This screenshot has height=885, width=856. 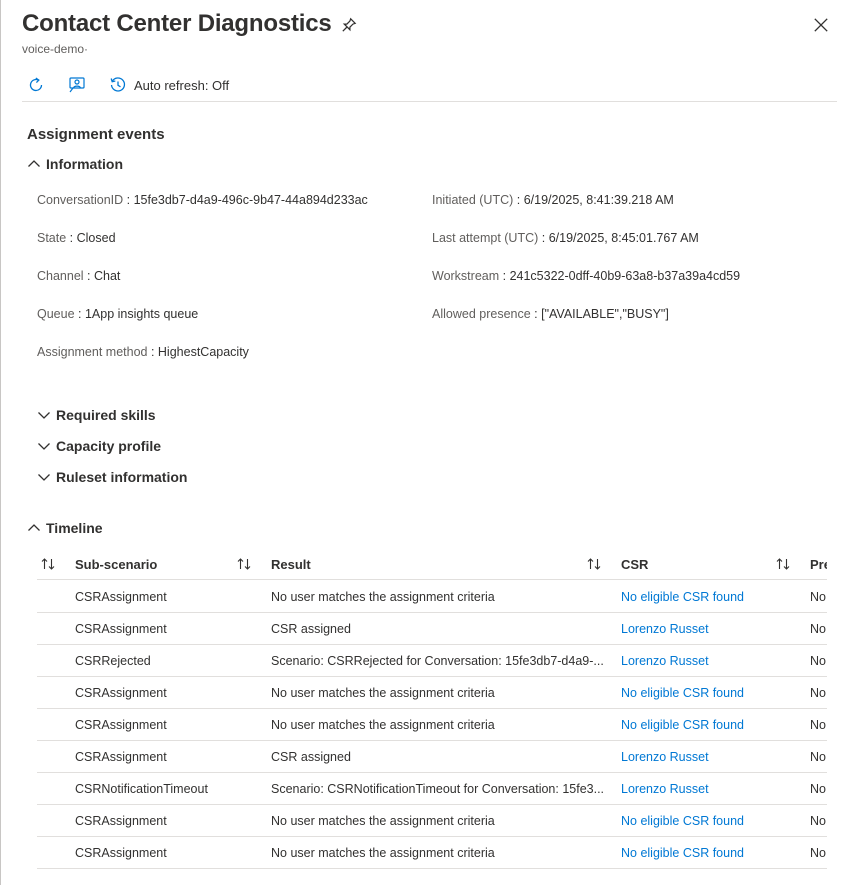 What do you see at coordinates (55, 49) in the screenshot?
I see `resource-subtitle: voice-demo·` at bounding box center [55, 49].